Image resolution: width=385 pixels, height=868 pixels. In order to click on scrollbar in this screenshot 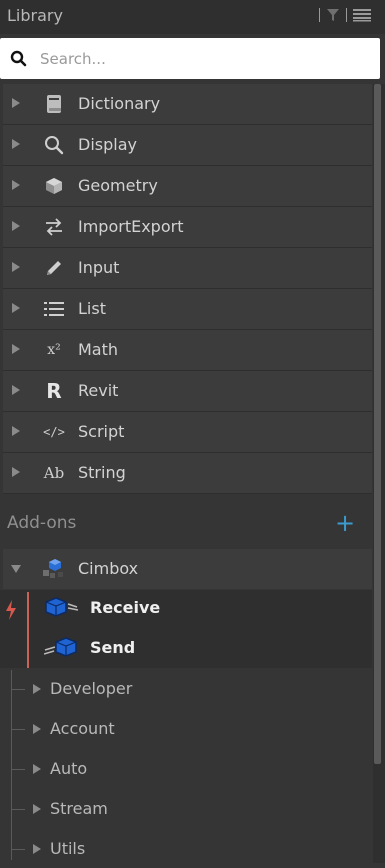, I will do `click(379, 473)`.